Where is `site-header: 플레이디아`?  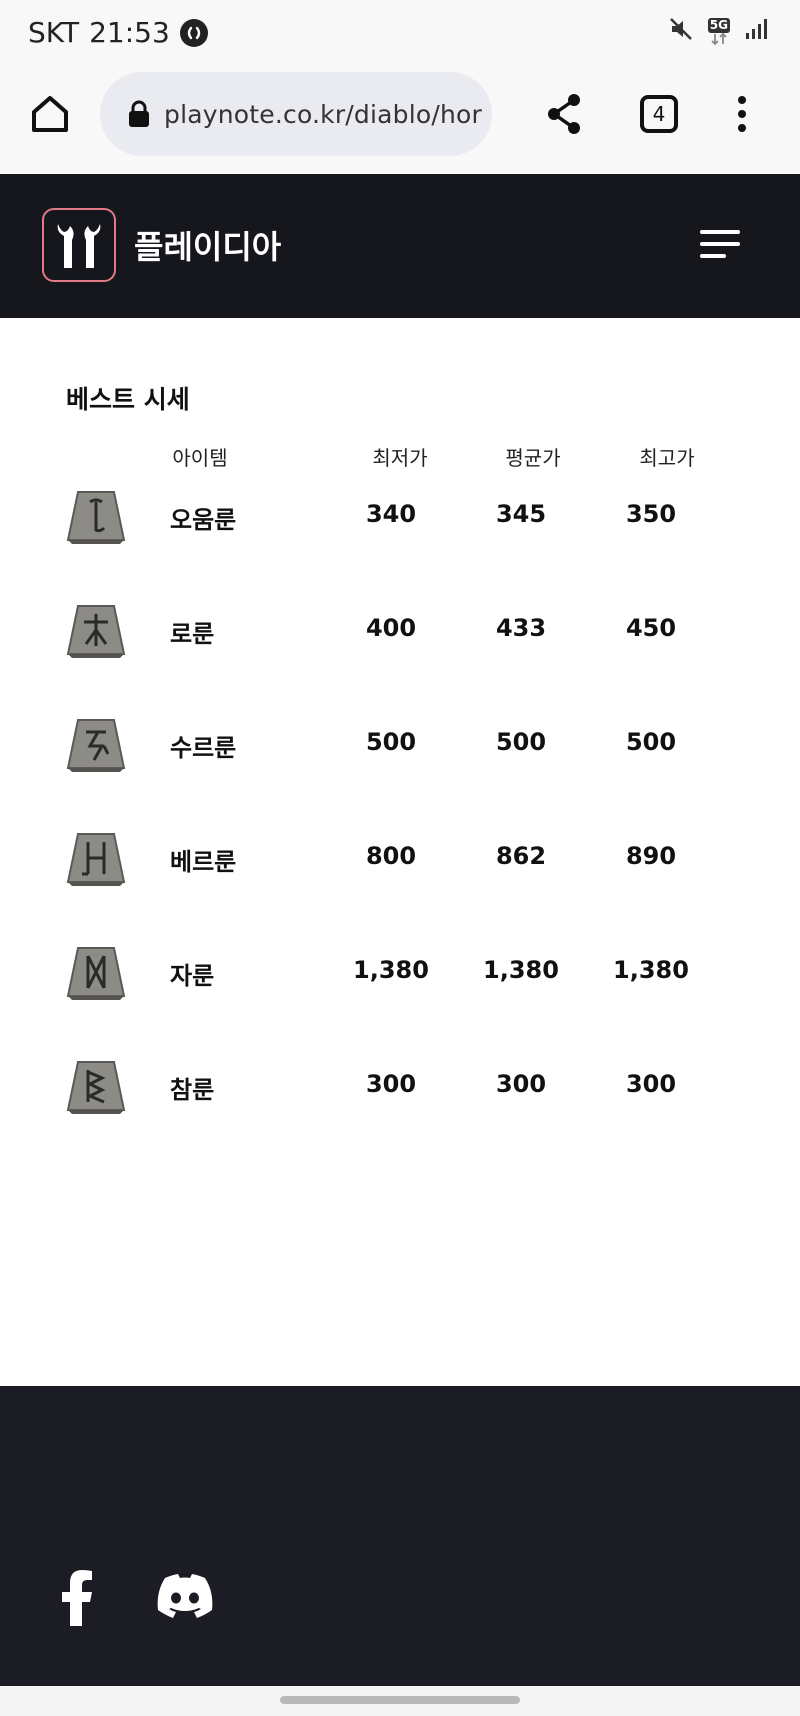
site-header: 플레이디아 is located at coordinates (400, 246).